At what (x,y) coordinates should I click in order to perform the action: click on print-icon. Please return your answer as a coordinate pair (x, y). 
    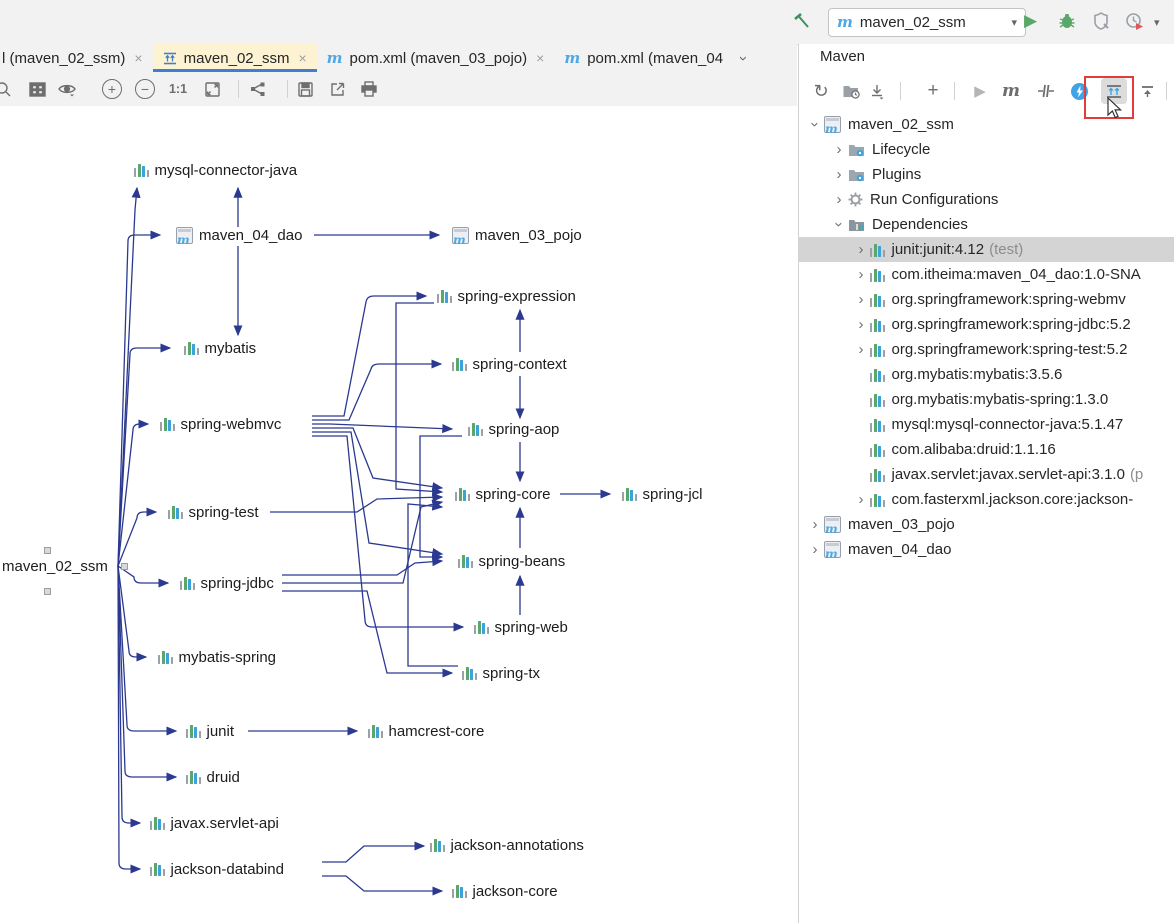
    Looking at the image, I should click on (369, 89).